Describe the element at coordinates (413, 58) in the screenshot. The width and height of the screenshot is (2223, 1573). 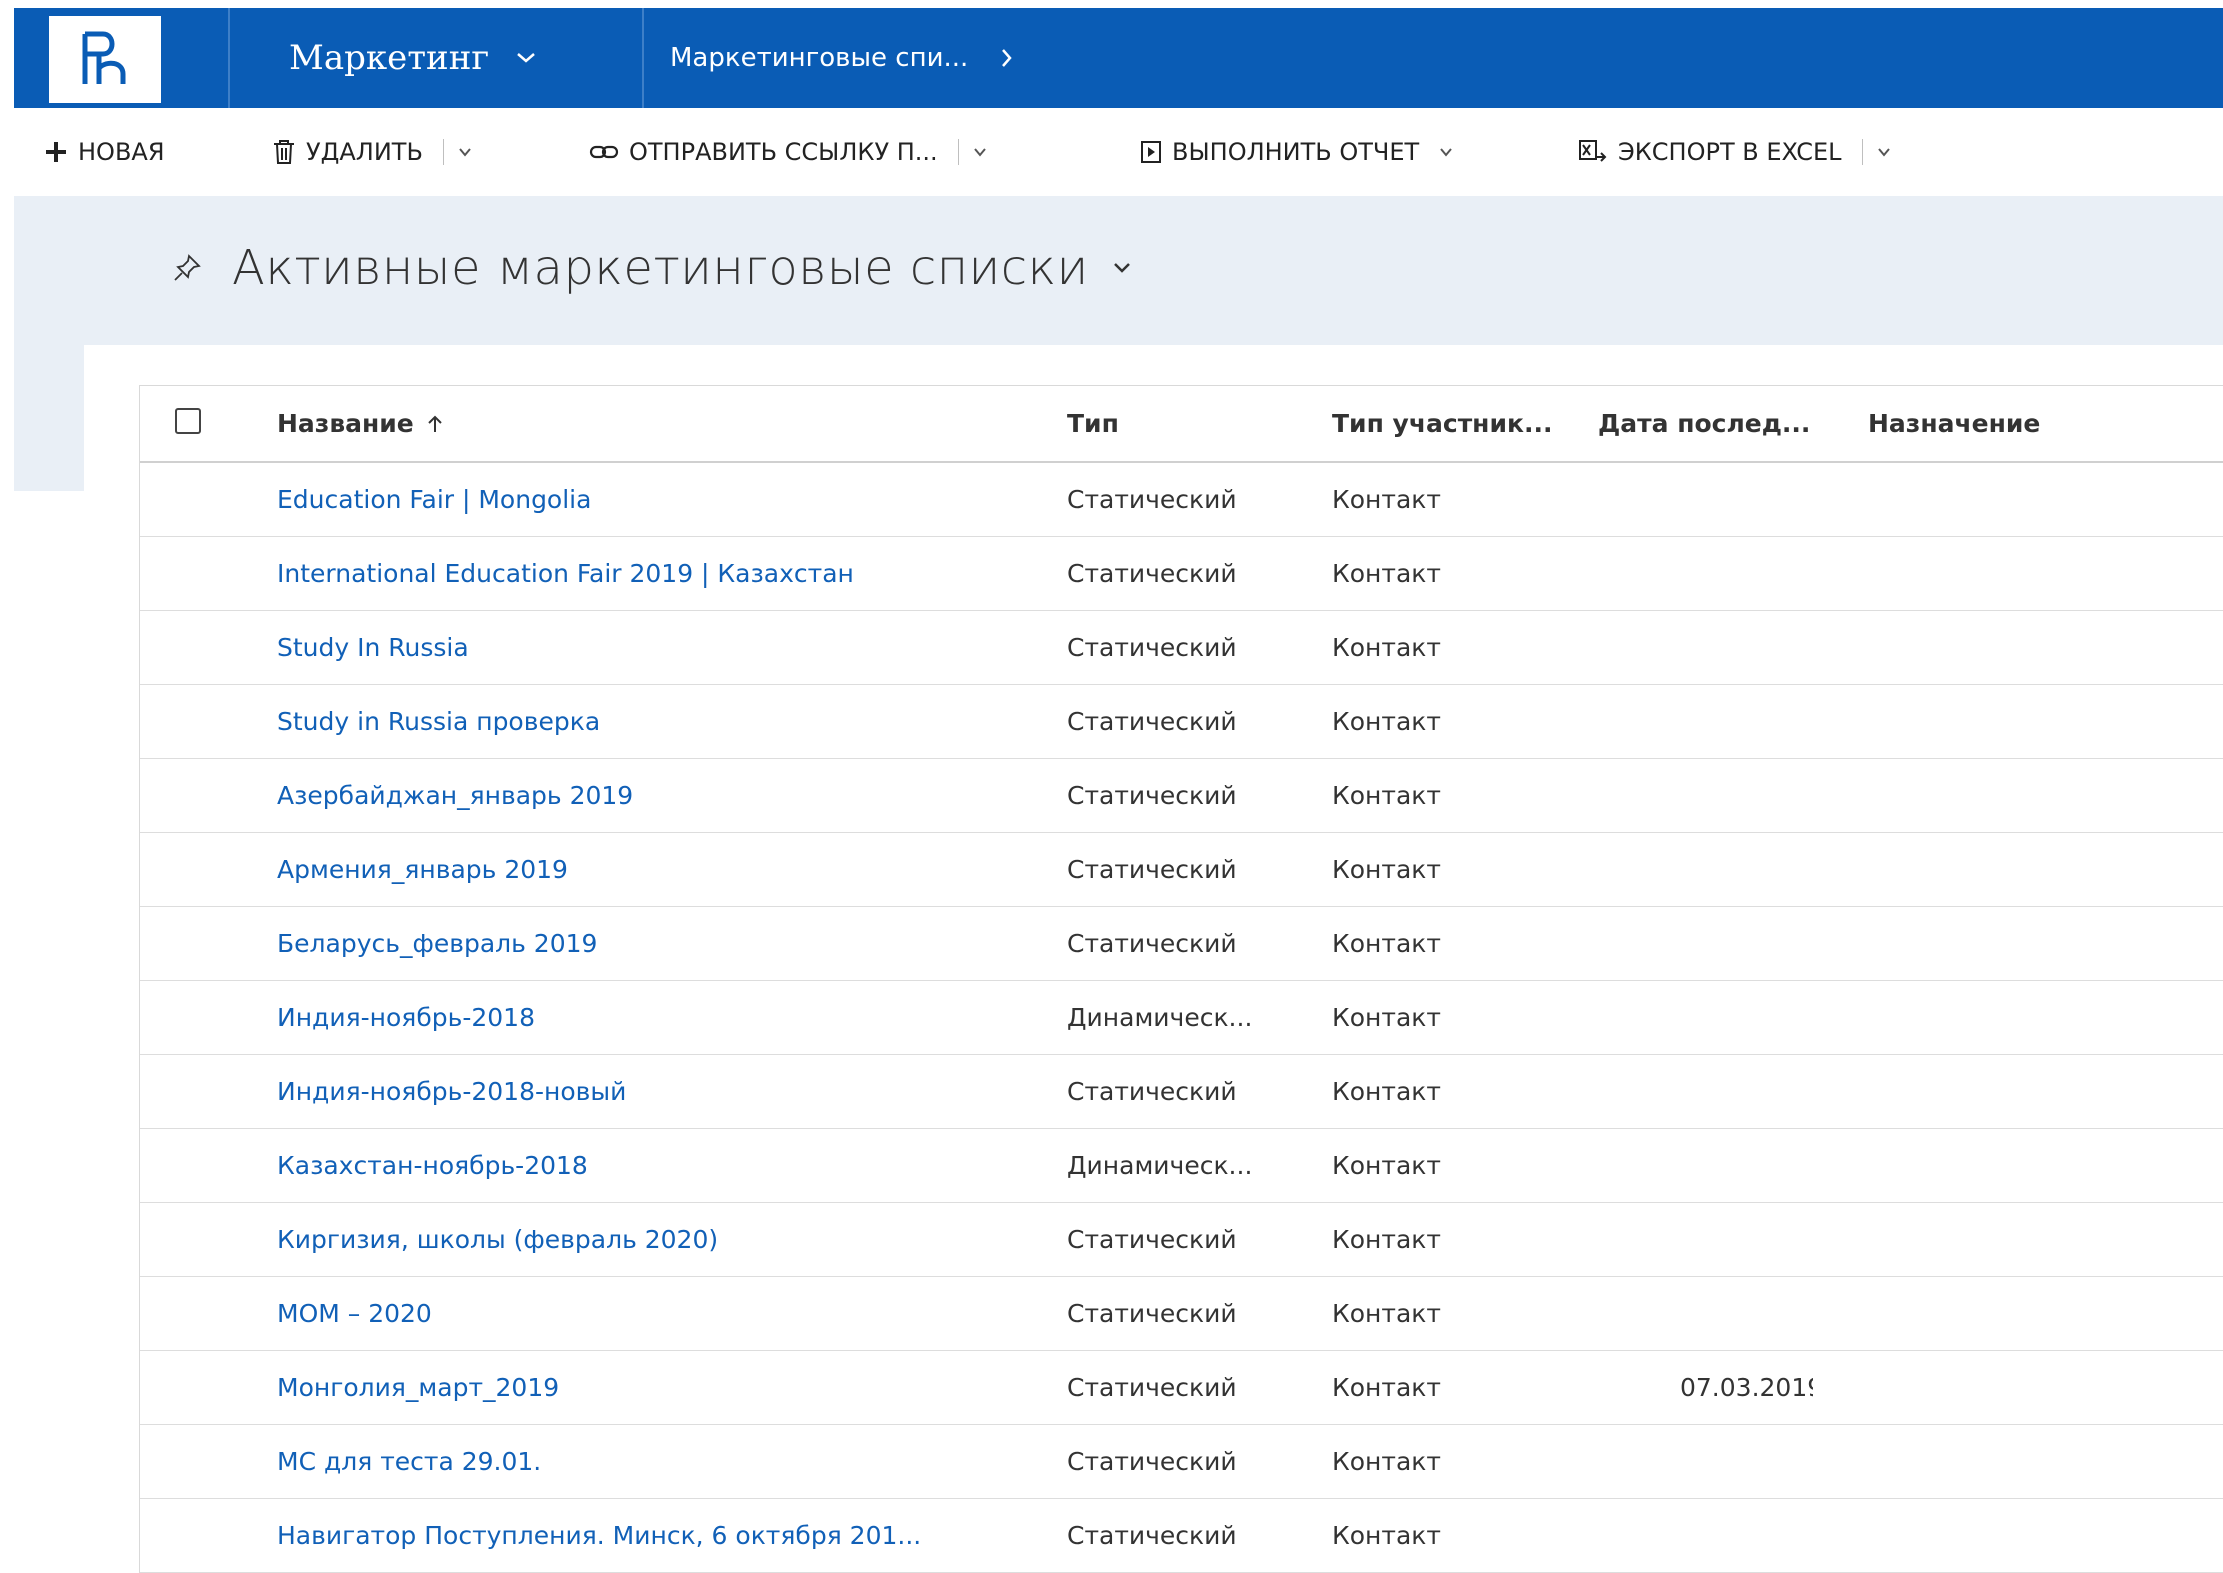
I see `area-switcher: Маркетинг` at that location.